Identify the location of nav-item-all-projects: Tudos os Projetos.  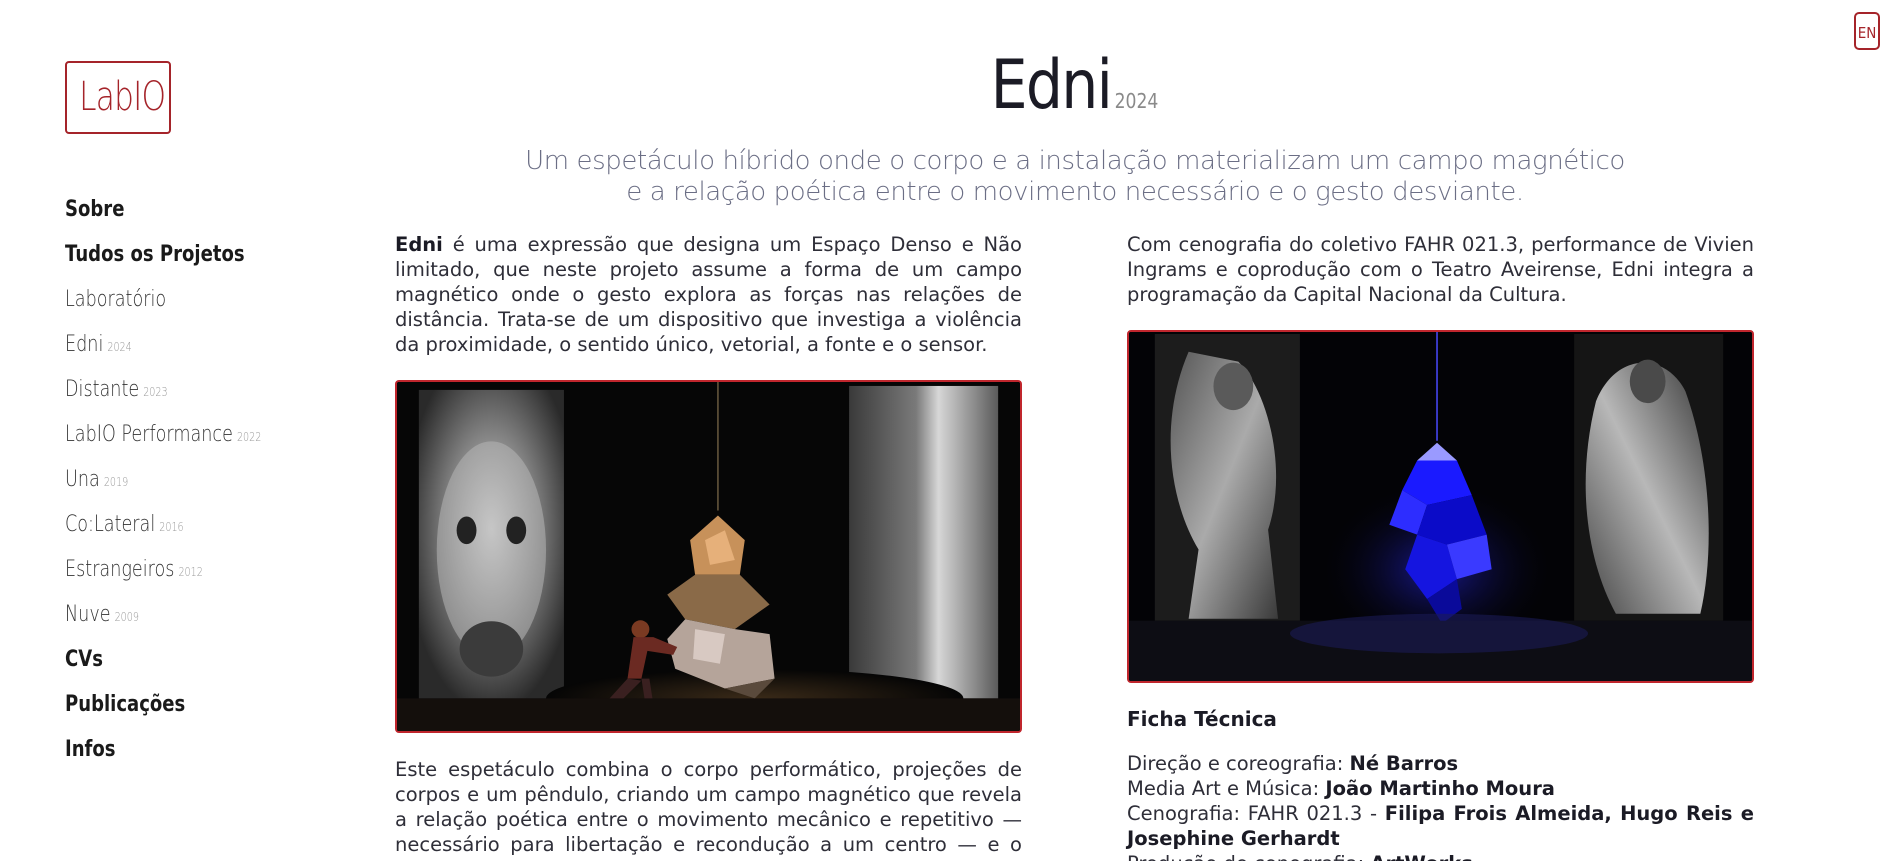
(195, 257).